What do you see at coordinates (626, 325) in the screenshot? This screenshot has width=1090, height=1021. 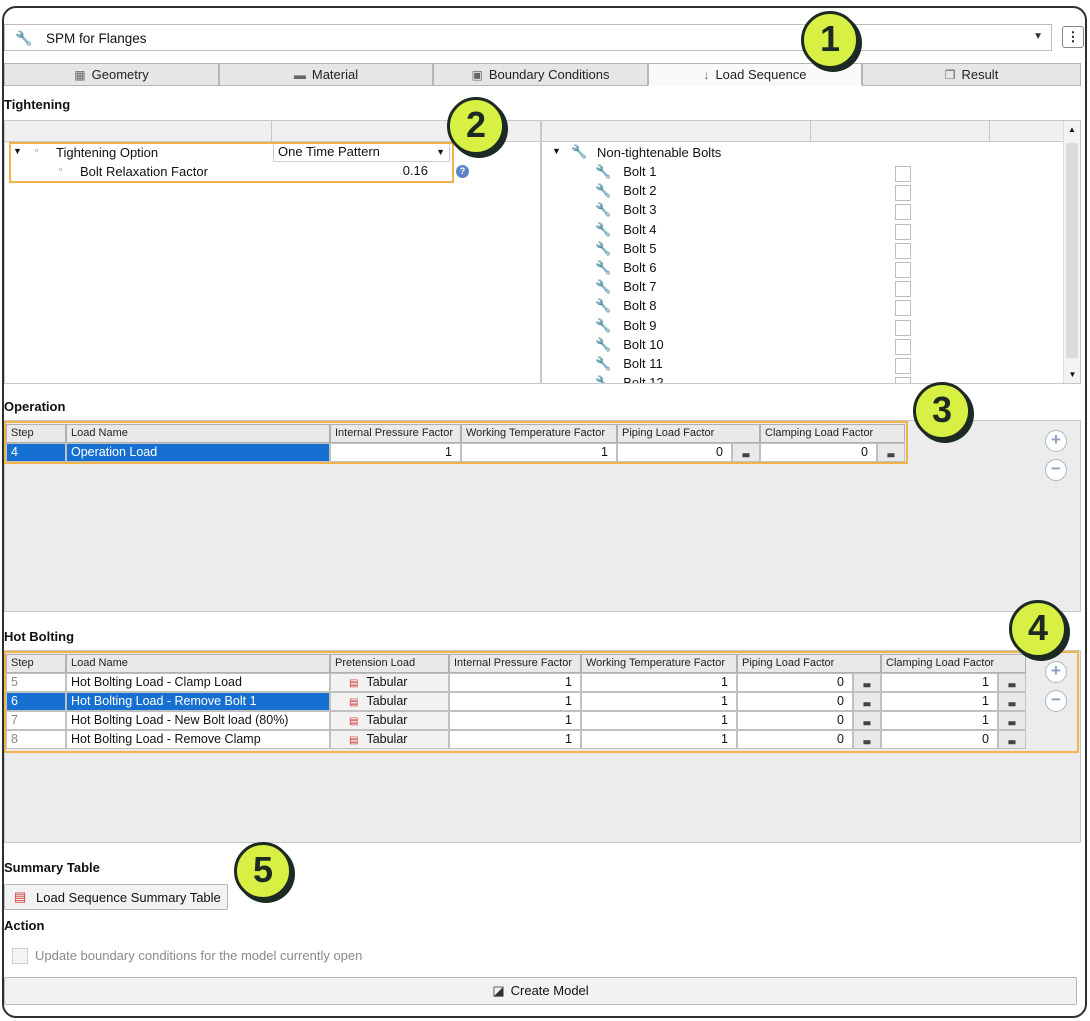 I see `bolt-item: 🔧 Bolt 9` at bounding box center [626, 325].